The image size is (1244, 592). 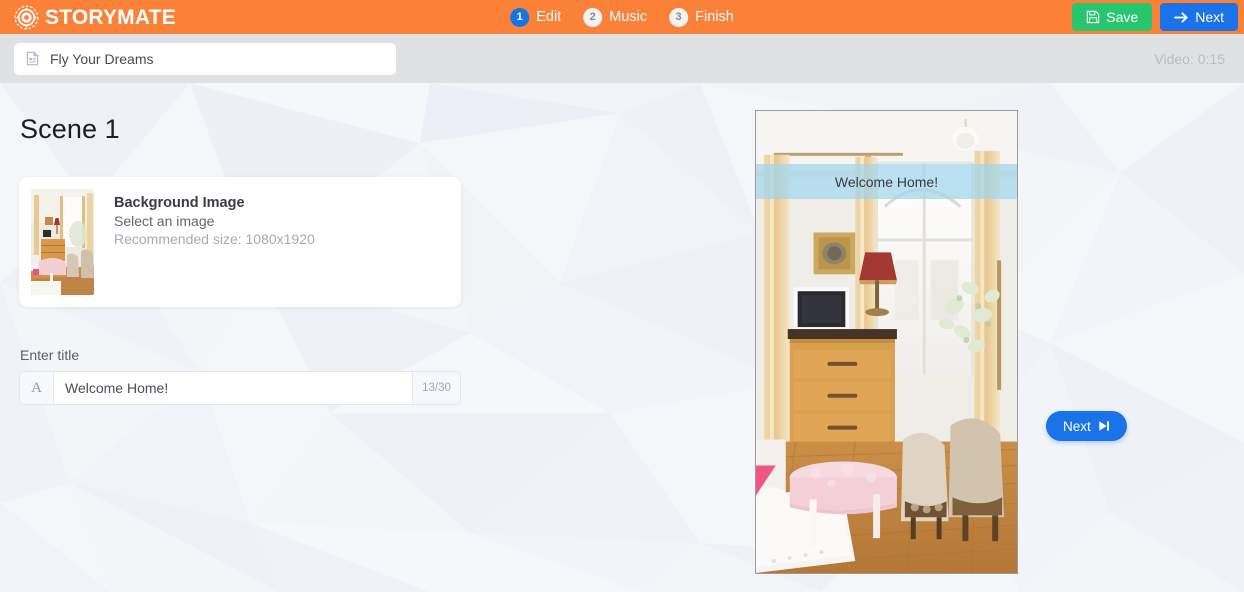 What do you see at coordinates (1158, 17) in the screenshot?
I see `header-actions: Save Next` at bounding box center [1158, 17].